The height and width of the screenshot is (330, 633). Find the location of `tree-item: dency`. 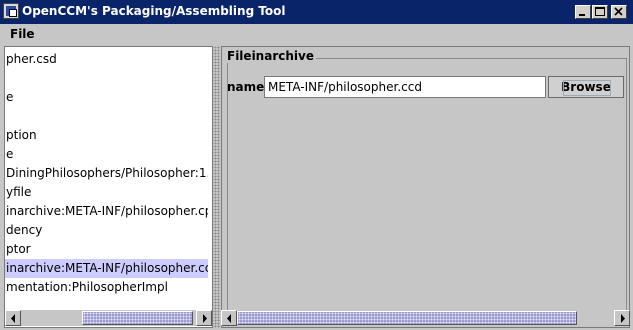

tree-item: dency is located at coordinates (106, 230).